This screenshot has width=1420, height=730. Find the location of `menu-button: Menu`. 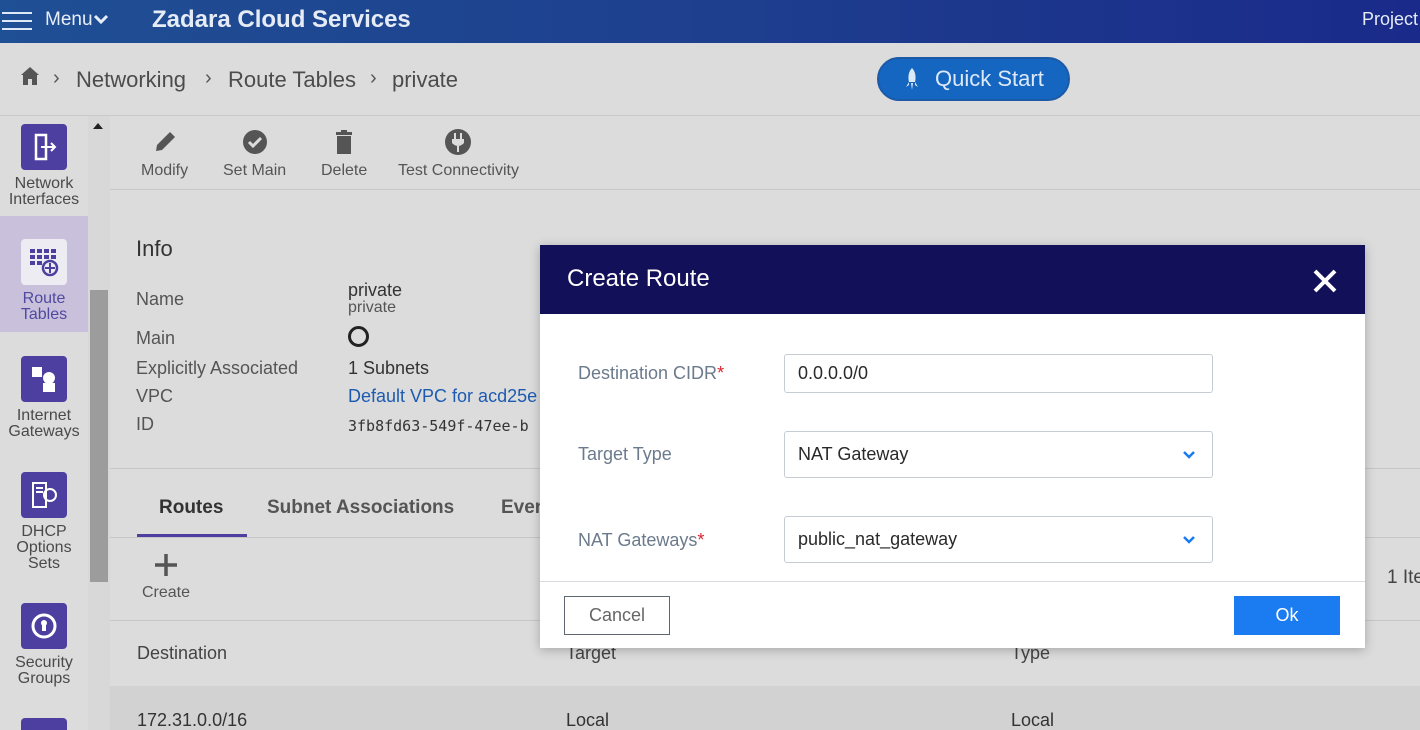

menu-button: Menu is located at coordinates (69, 20).